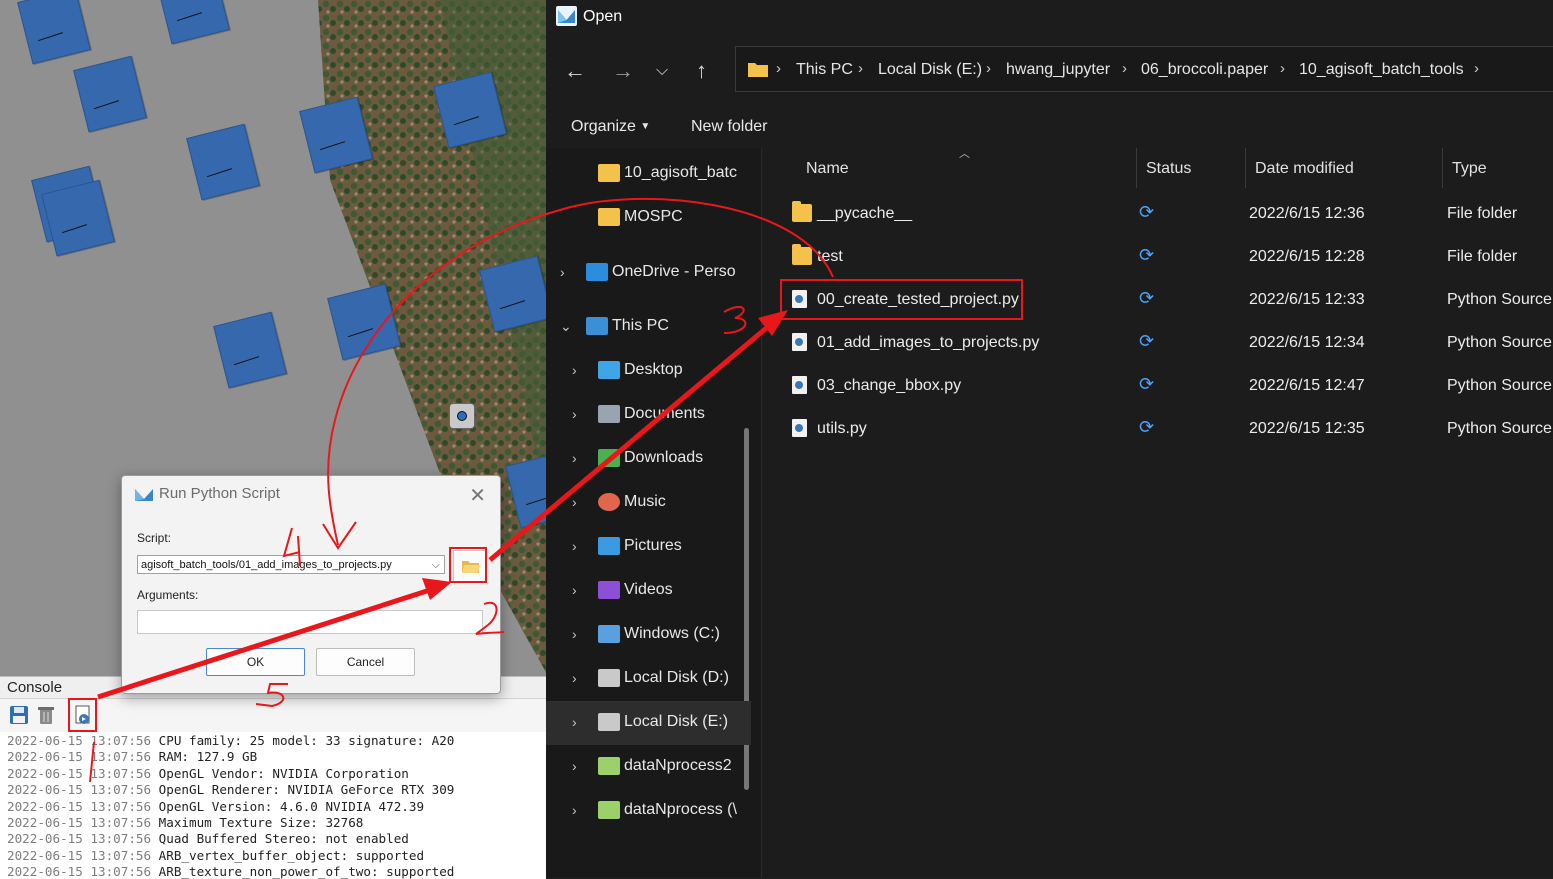  Describe the element at coordinates (575, 71) in the screenshot. I see `back-arrow-icon: ←` at that location.